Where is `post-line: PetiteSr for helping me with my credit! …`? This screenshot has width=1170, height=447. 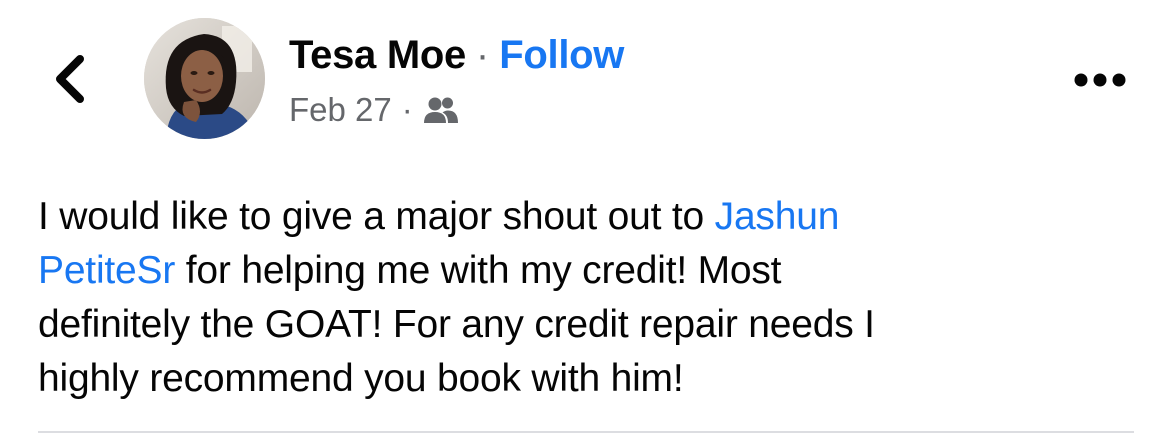 post-line: PetiteSr for helping me with my credit! … is located at coordinates (588, 271).